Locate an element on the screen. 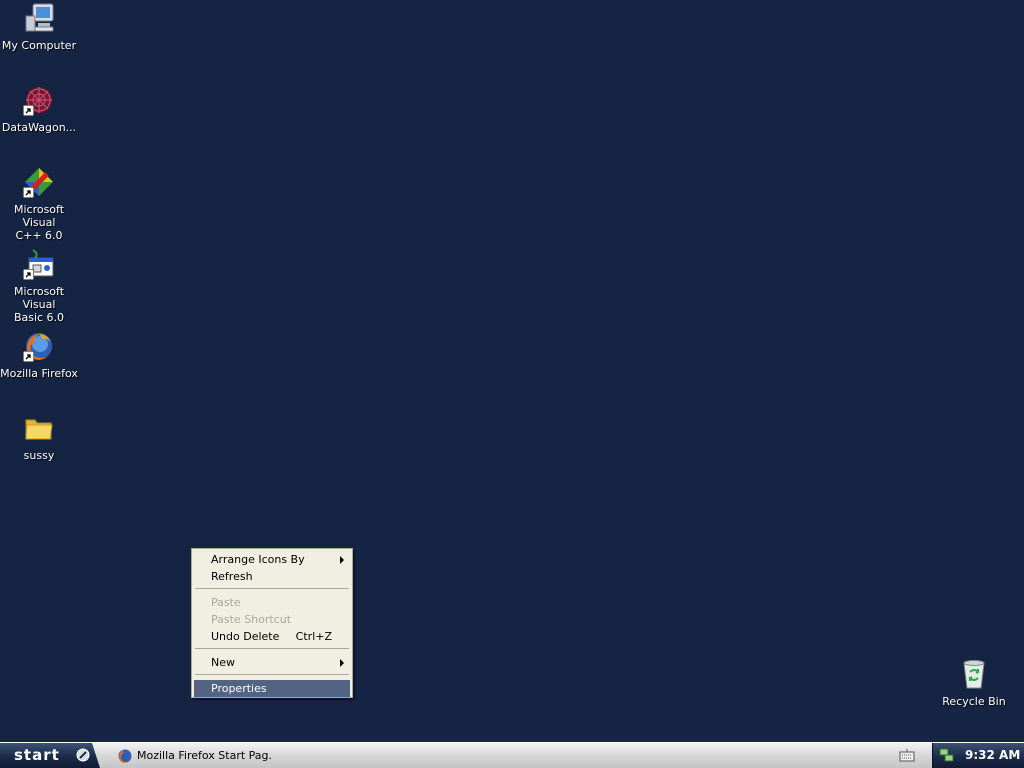 This screenshot has height=768, width=1024. system-tray: 9:32 AM is located at coordinates (978, 755).